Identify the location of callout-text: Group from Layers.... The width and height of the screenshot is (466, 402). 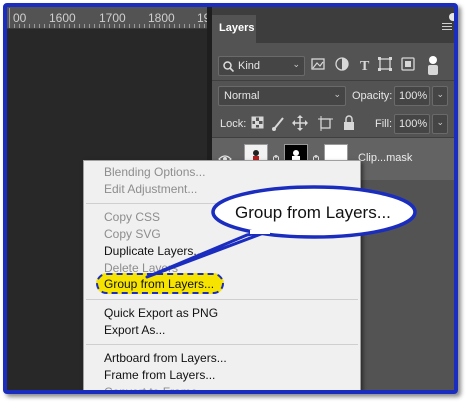
(313, 212).